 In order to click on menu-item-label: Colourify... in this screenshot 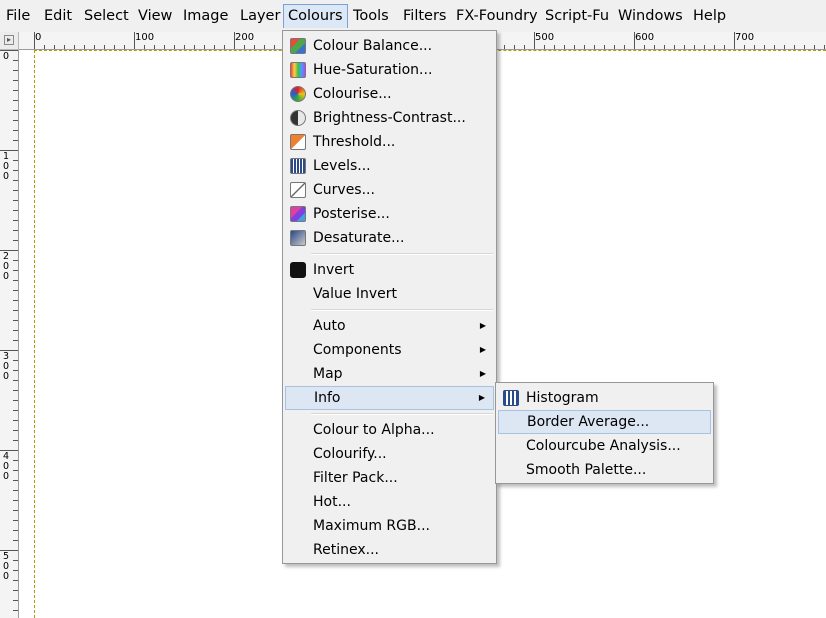, I will do `click(350, 454)`.